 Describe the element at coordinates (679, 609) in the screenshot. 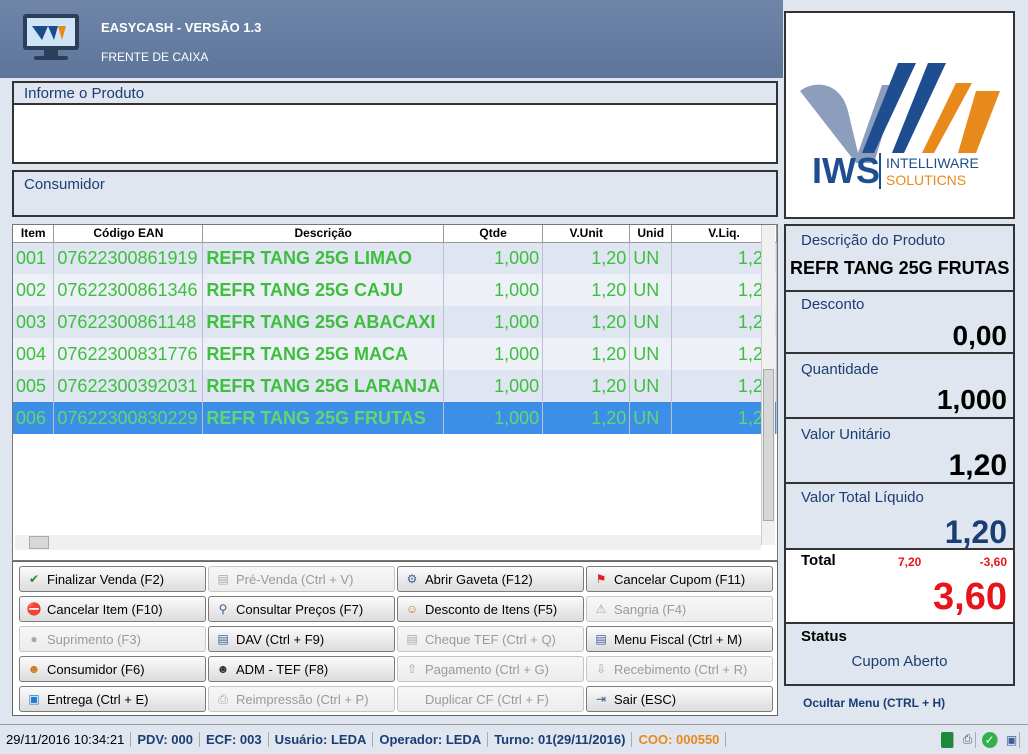

I see `action-button: ⚠ Sangria (F4)` at that location.